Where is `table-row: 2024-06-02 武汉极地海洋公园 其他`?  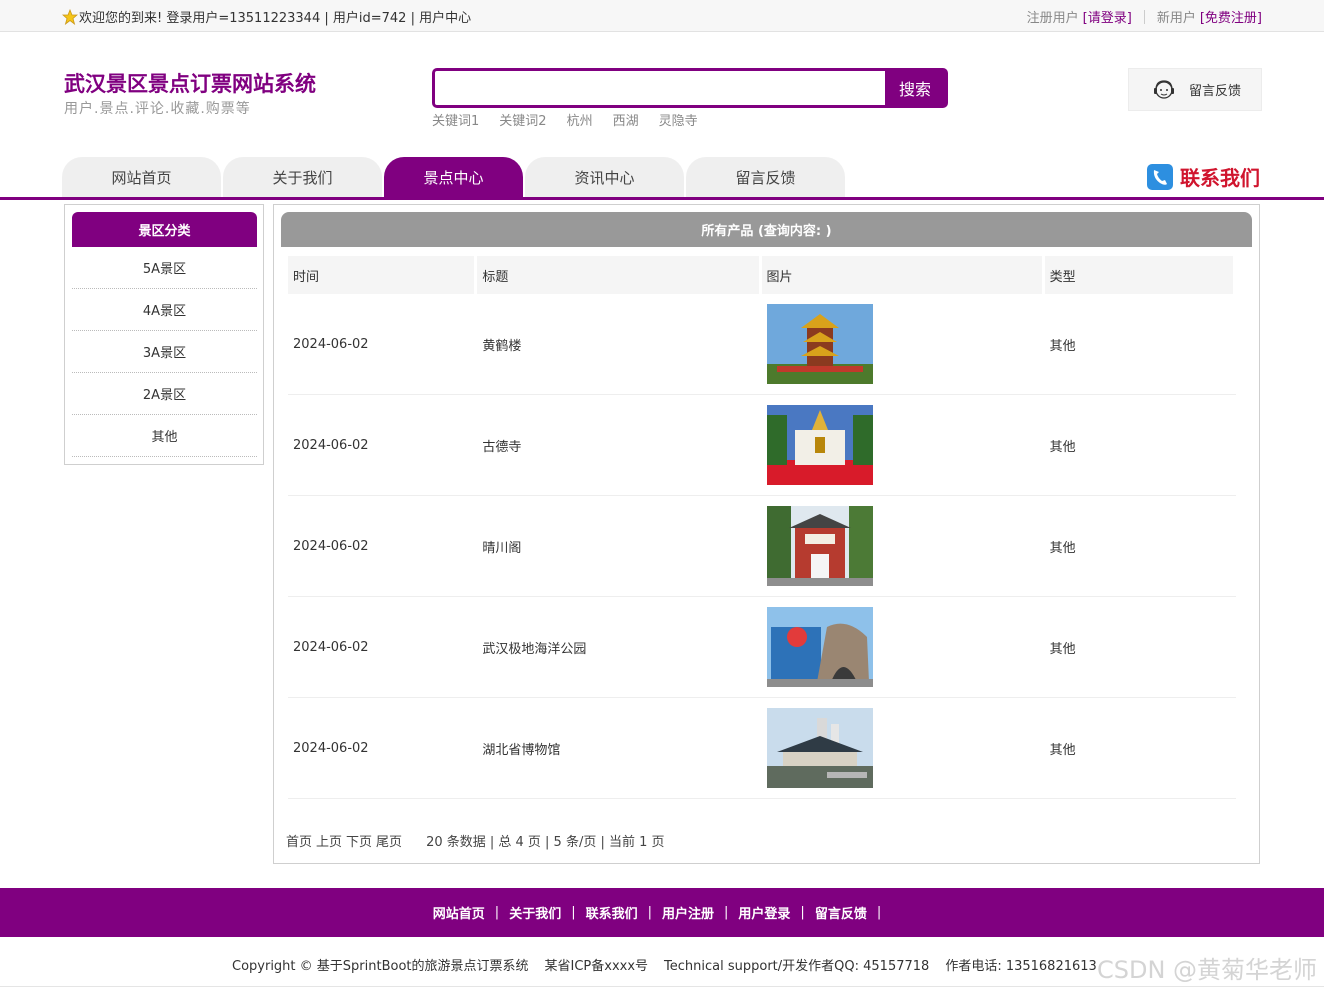 table-row: 2024-06-02 武汉极地海洋公园 其他 is located at coordinates (762, 647).